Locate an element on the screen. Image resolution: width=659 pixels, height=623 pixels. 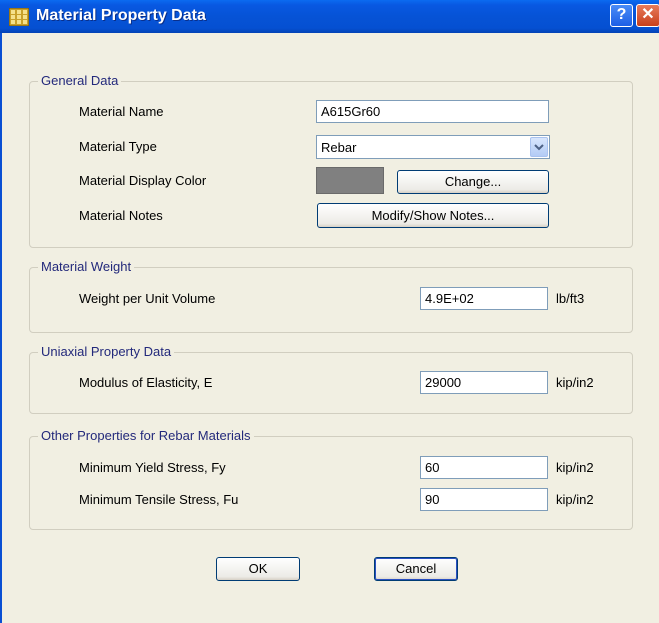
weight-unit: lb/ft3 is located at coordinates (570, 298).